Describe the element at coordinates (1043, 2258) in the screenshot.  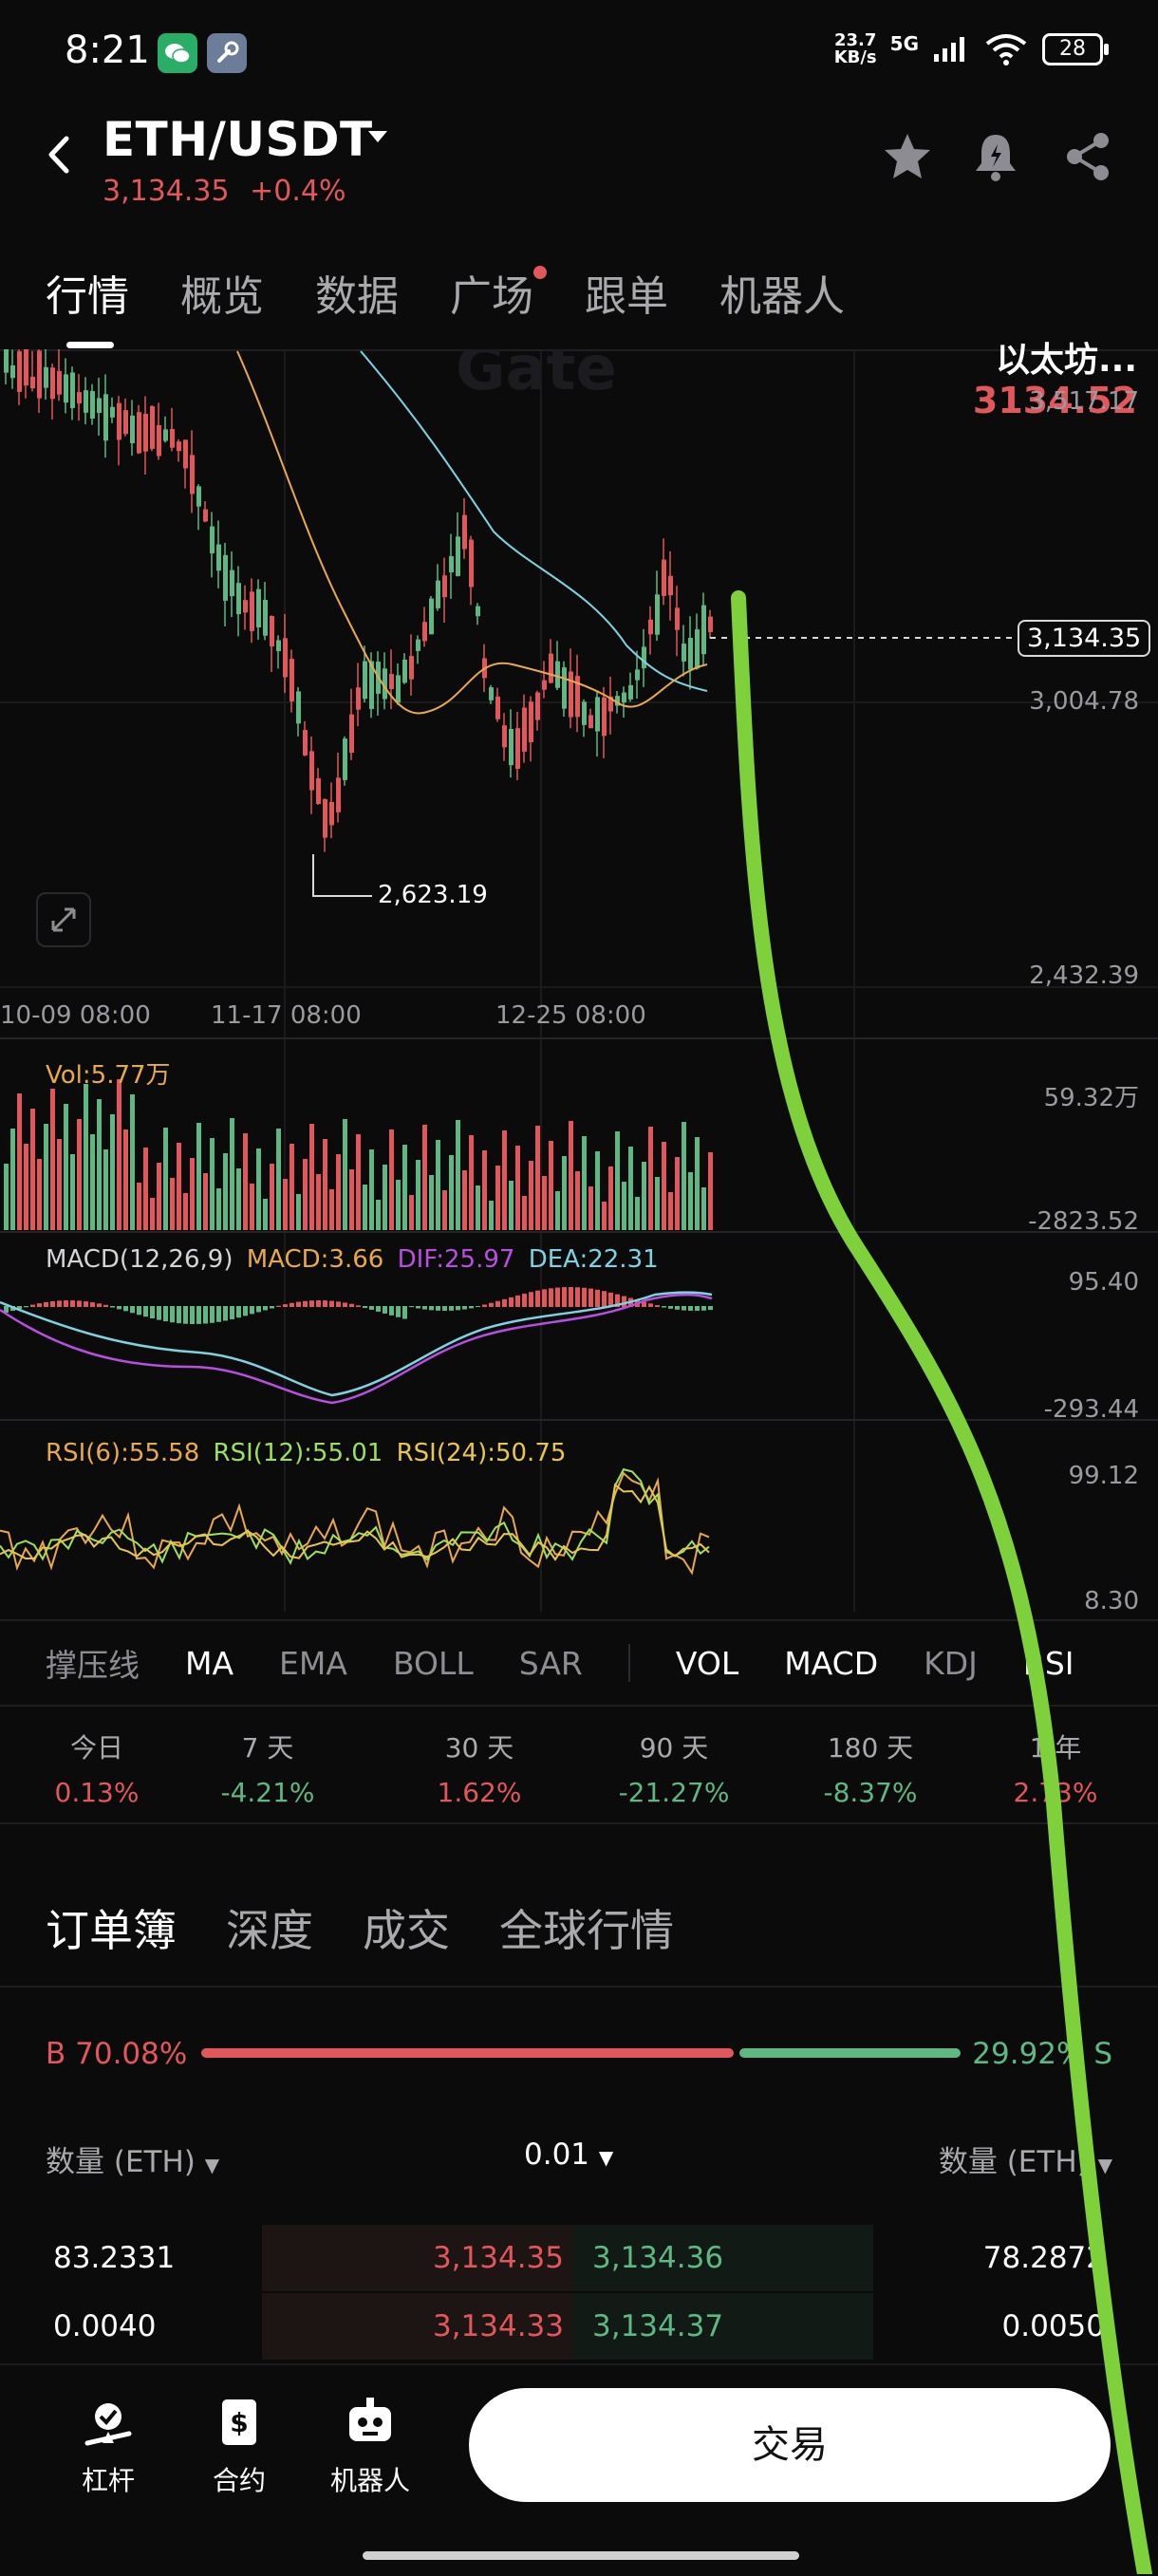
I see `ask-qty: 78.2872` at that location.